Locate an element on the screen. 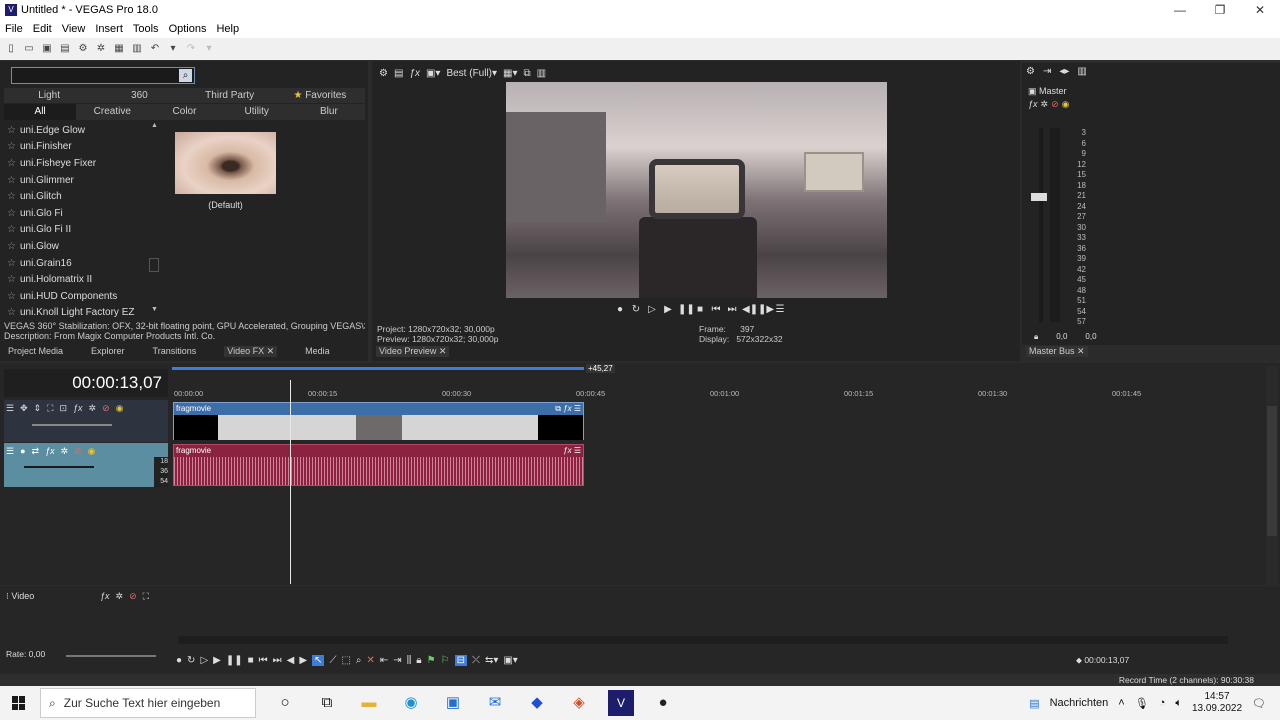 Image resolution: width=1280 pixels, height=720 pixels. list-item: ☆ uni.Knoll Light Factory EZ is located at coordinates (82, 311).